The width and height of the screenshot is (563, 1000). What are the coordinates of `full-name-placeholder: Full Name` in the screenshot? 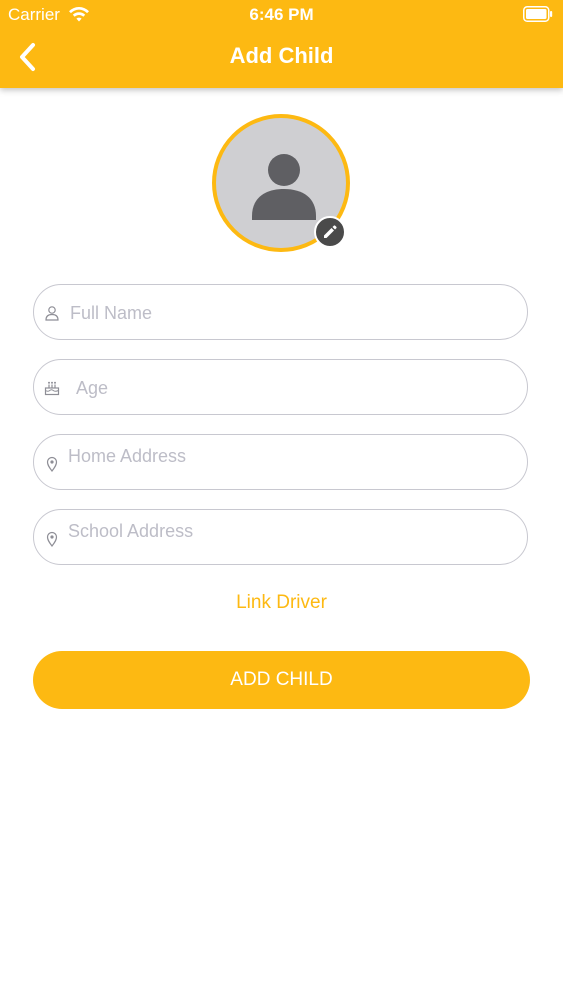 It's located at (111, 313).